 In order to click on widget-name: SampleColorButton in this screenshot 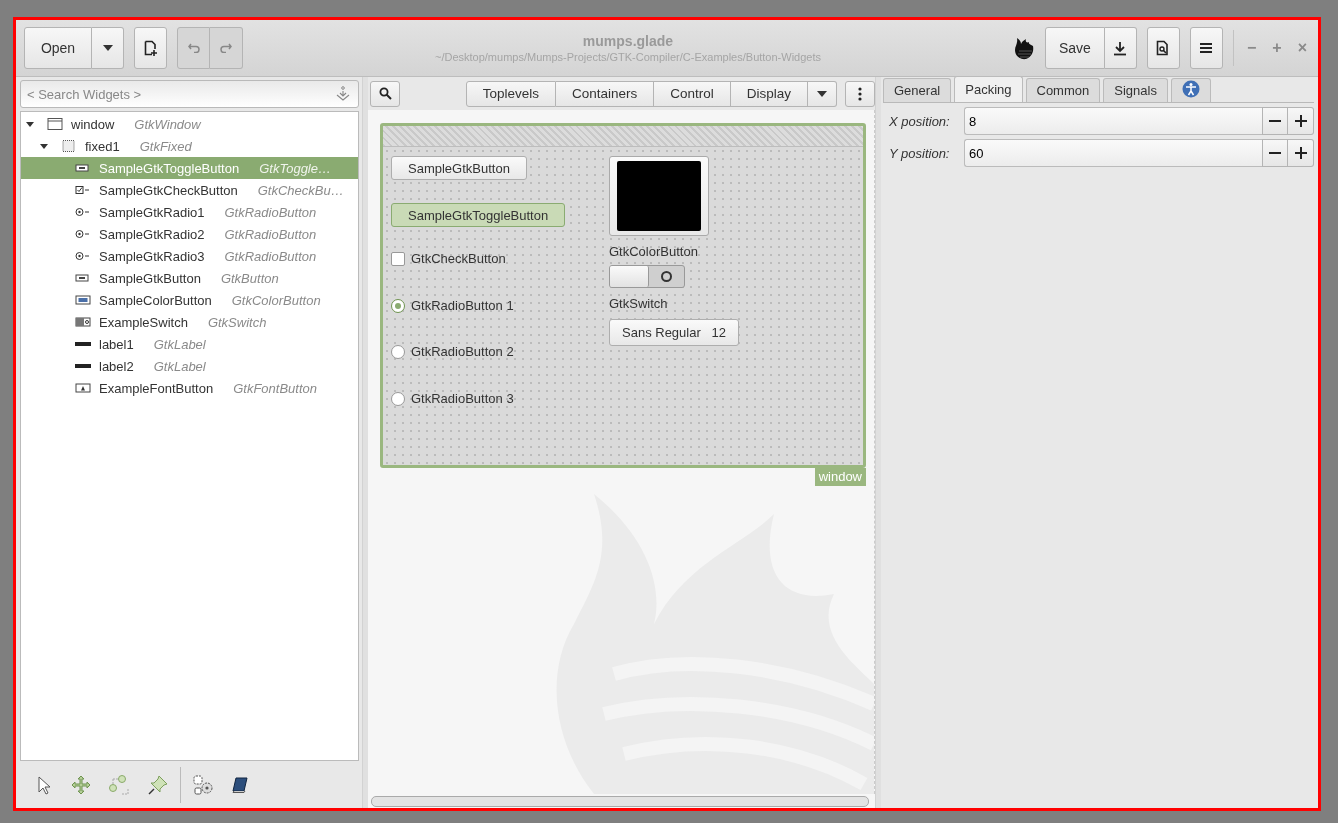, I will do `click(155, 300)`.